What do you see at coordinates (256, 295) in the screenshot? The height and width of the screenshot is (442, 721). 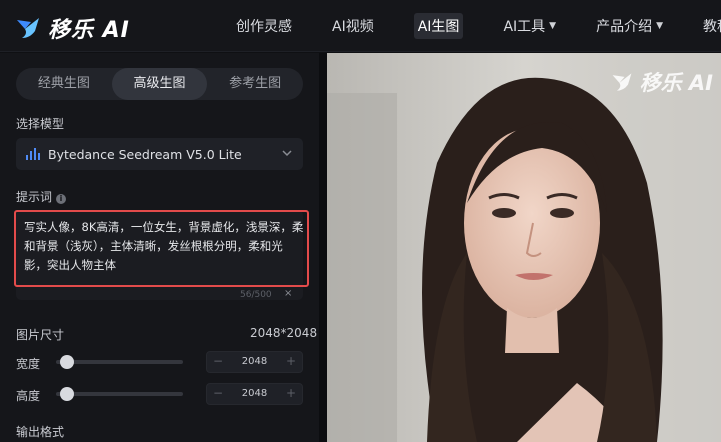 I see `prompt-char-counter: 56/500` at bounding box center [256, 295].